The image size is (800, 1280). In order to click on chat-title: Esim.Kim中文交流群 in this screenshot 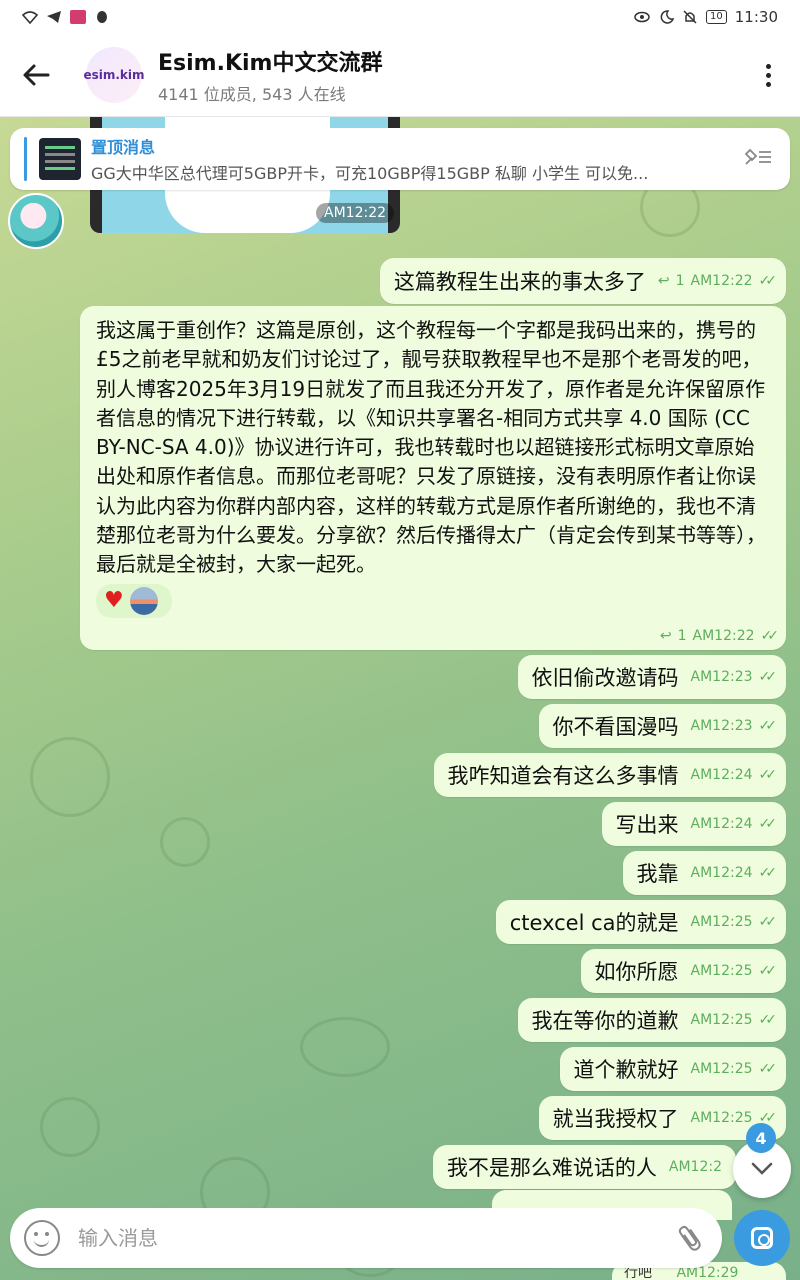, I will do `click(270, 63)`.